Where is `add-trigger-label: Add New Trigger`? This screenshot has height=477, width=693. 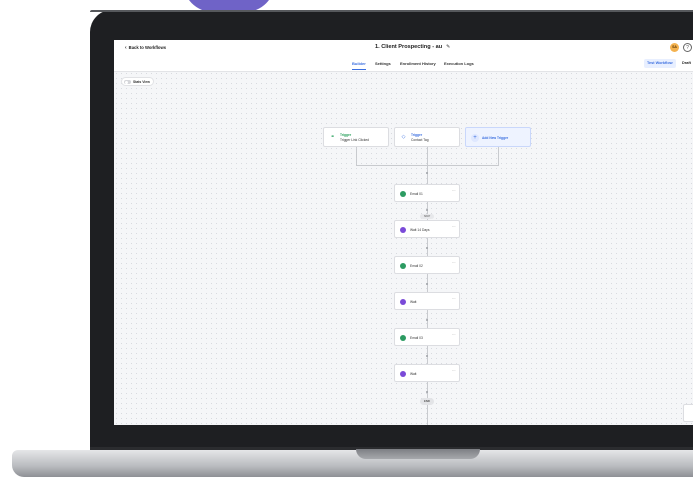
add-trigger-label: Add New Trigger is located at coordinates (495, 138).